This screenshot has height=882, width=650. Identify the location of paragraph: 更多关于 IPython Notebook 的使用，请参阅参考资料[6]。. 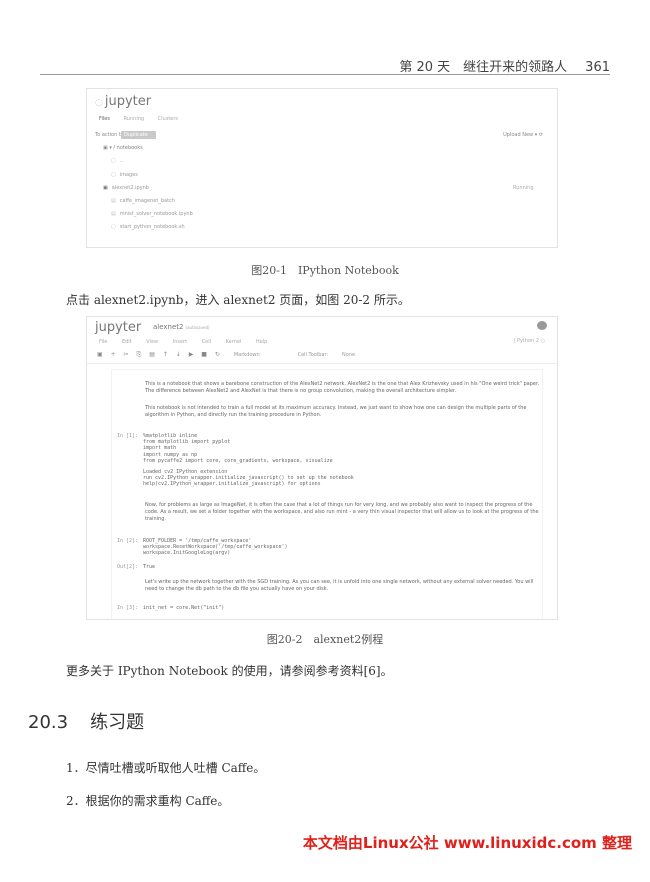
(229, 671).